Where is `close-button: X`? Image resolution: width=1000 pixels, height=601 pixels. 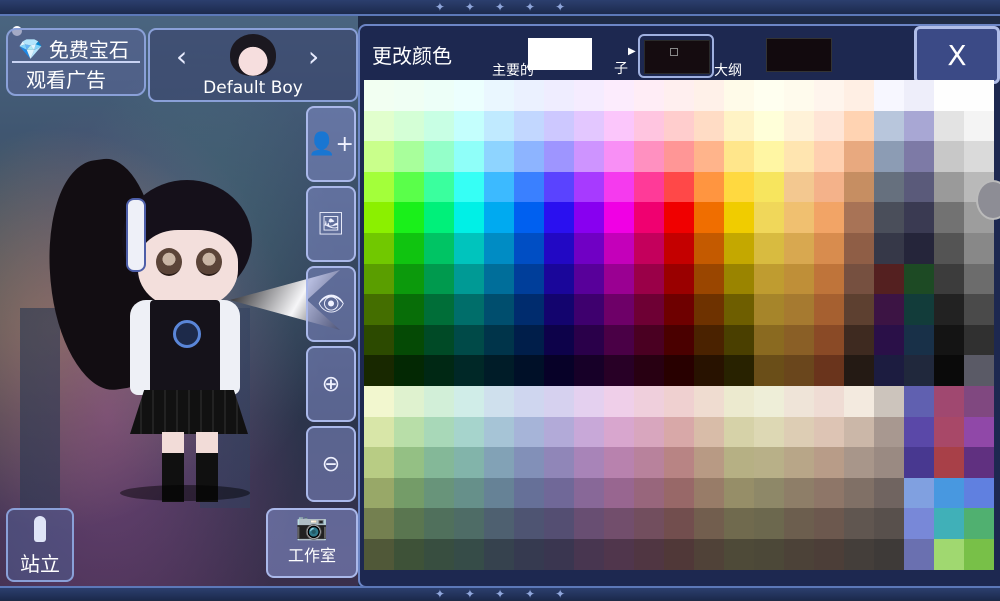
close-button: X is located at coordinates (957, 55).